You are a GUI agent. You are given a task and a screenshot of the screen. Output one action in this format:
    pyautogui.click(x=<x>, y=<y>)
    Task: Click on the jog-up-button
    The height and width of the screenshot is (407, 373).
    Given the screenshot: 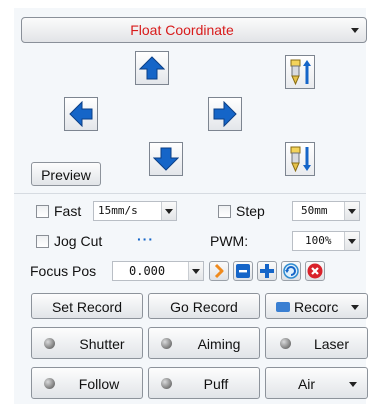 What is the action you would take?
    pyautogui.click(x=152, y=68)
    